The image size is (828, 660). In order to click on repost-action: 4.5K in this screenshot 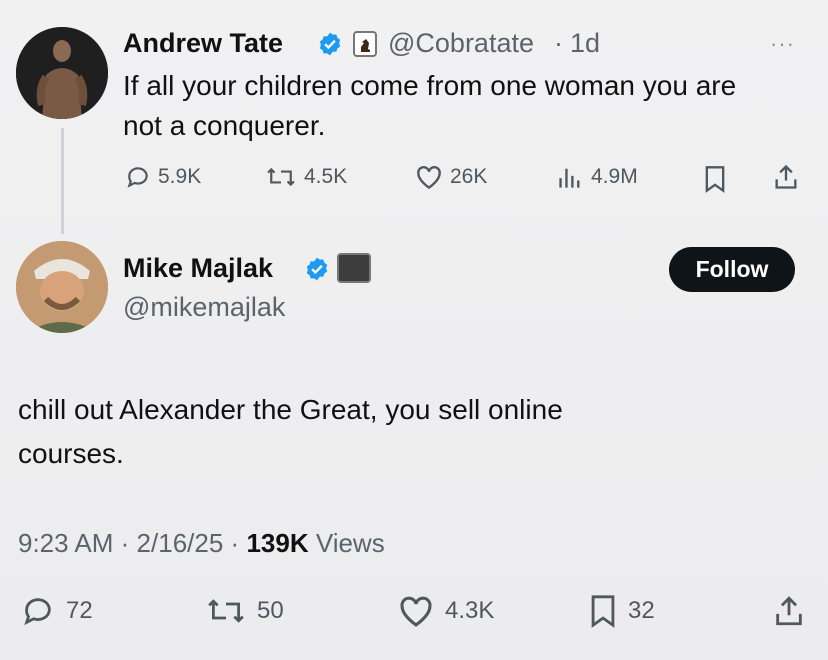, I will do `click(305, 177)`.